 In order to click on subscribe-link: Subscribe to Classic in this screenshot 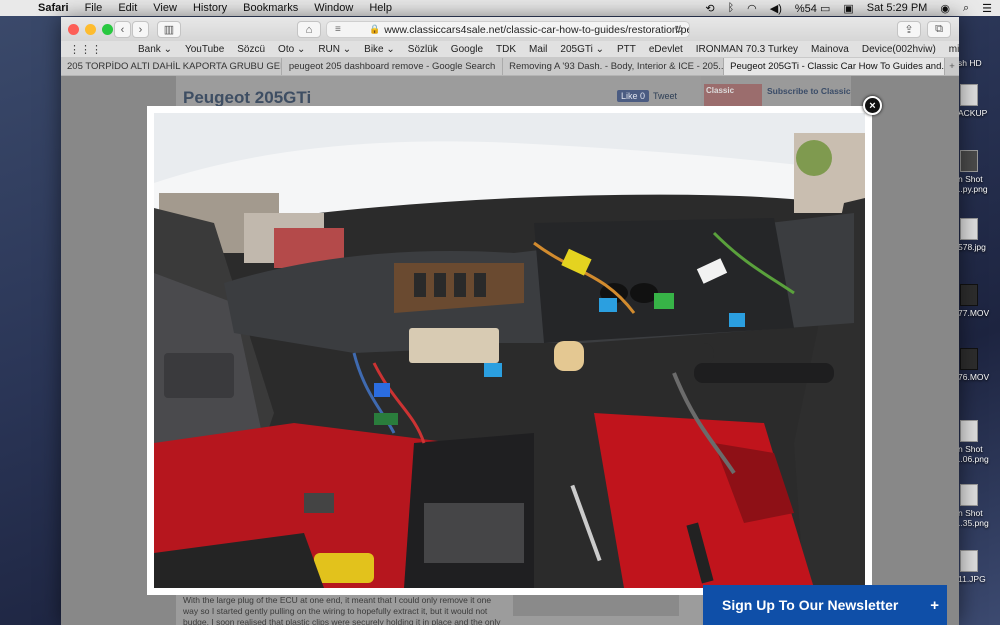, I will do `click(809, 91)`.